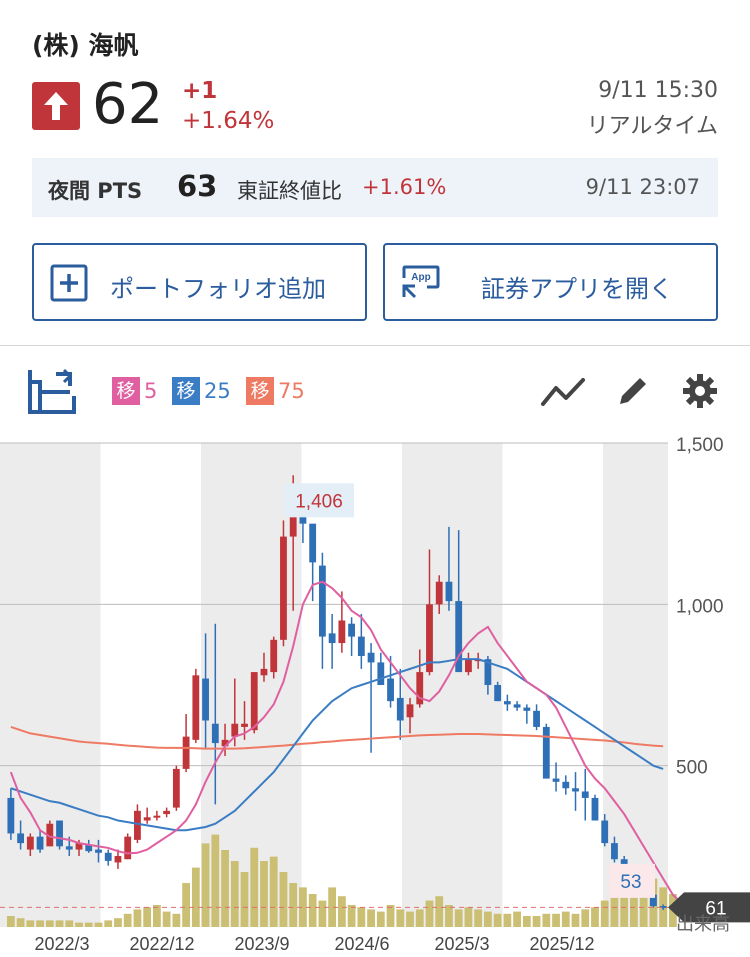 The image size is (750, 957). I want to click on y-tick-label: 500, so click(692, 768).